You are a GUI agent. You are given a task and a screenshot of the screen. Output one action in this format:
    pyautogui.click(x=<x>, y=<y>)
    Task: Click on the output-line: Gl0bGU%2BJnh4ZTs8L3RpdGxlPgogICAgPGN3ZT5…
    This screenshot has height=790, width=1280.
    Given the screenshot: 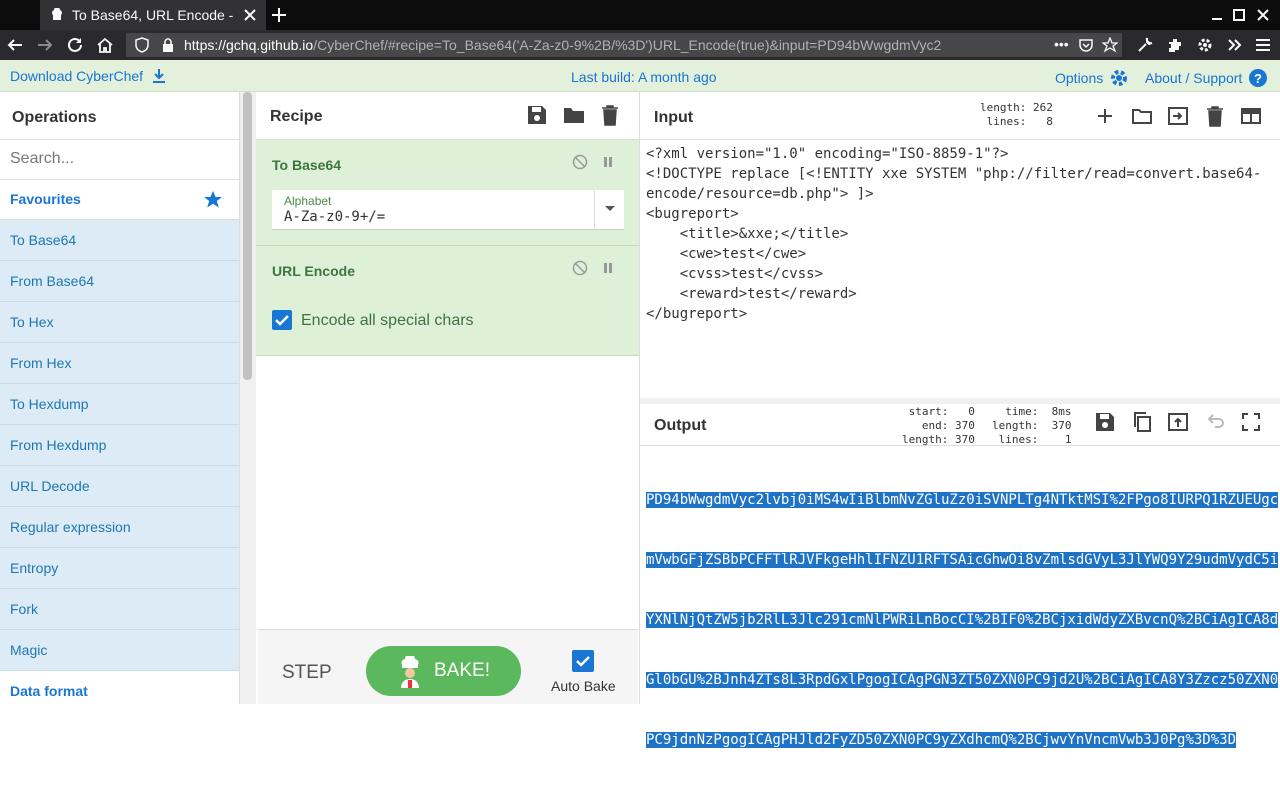 What is the action you would take?
    pyautogui.click(x=962, y=680)
    